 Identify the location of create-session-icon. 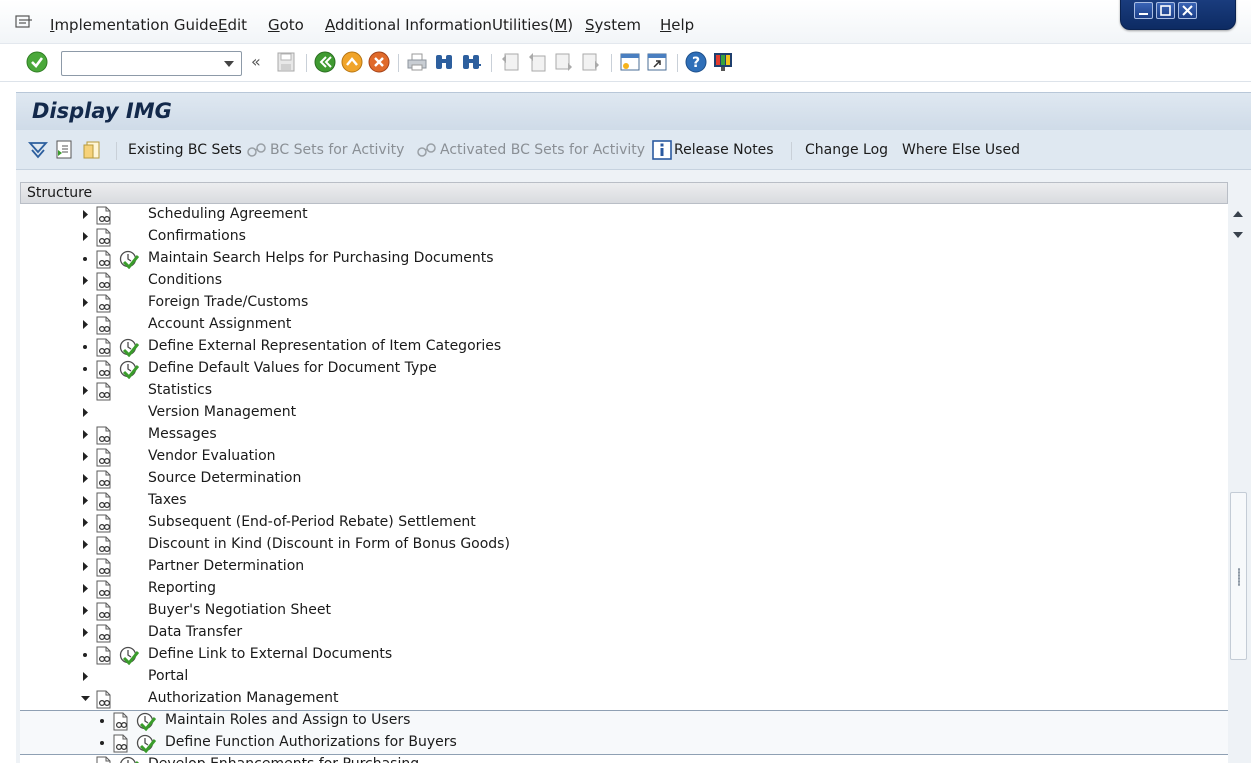
(630, 62).